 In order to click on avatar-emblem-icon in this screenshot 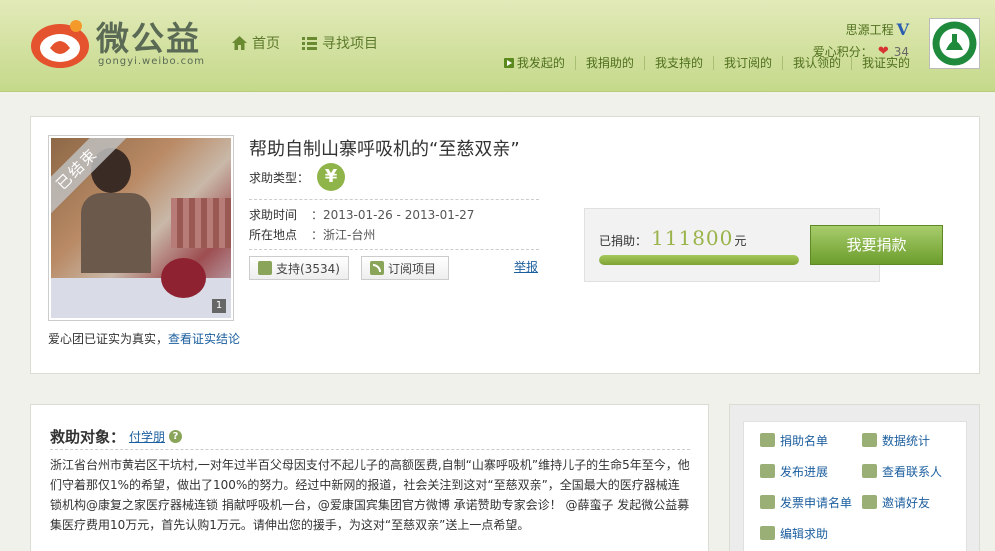, I will do `click(954, 43)`.